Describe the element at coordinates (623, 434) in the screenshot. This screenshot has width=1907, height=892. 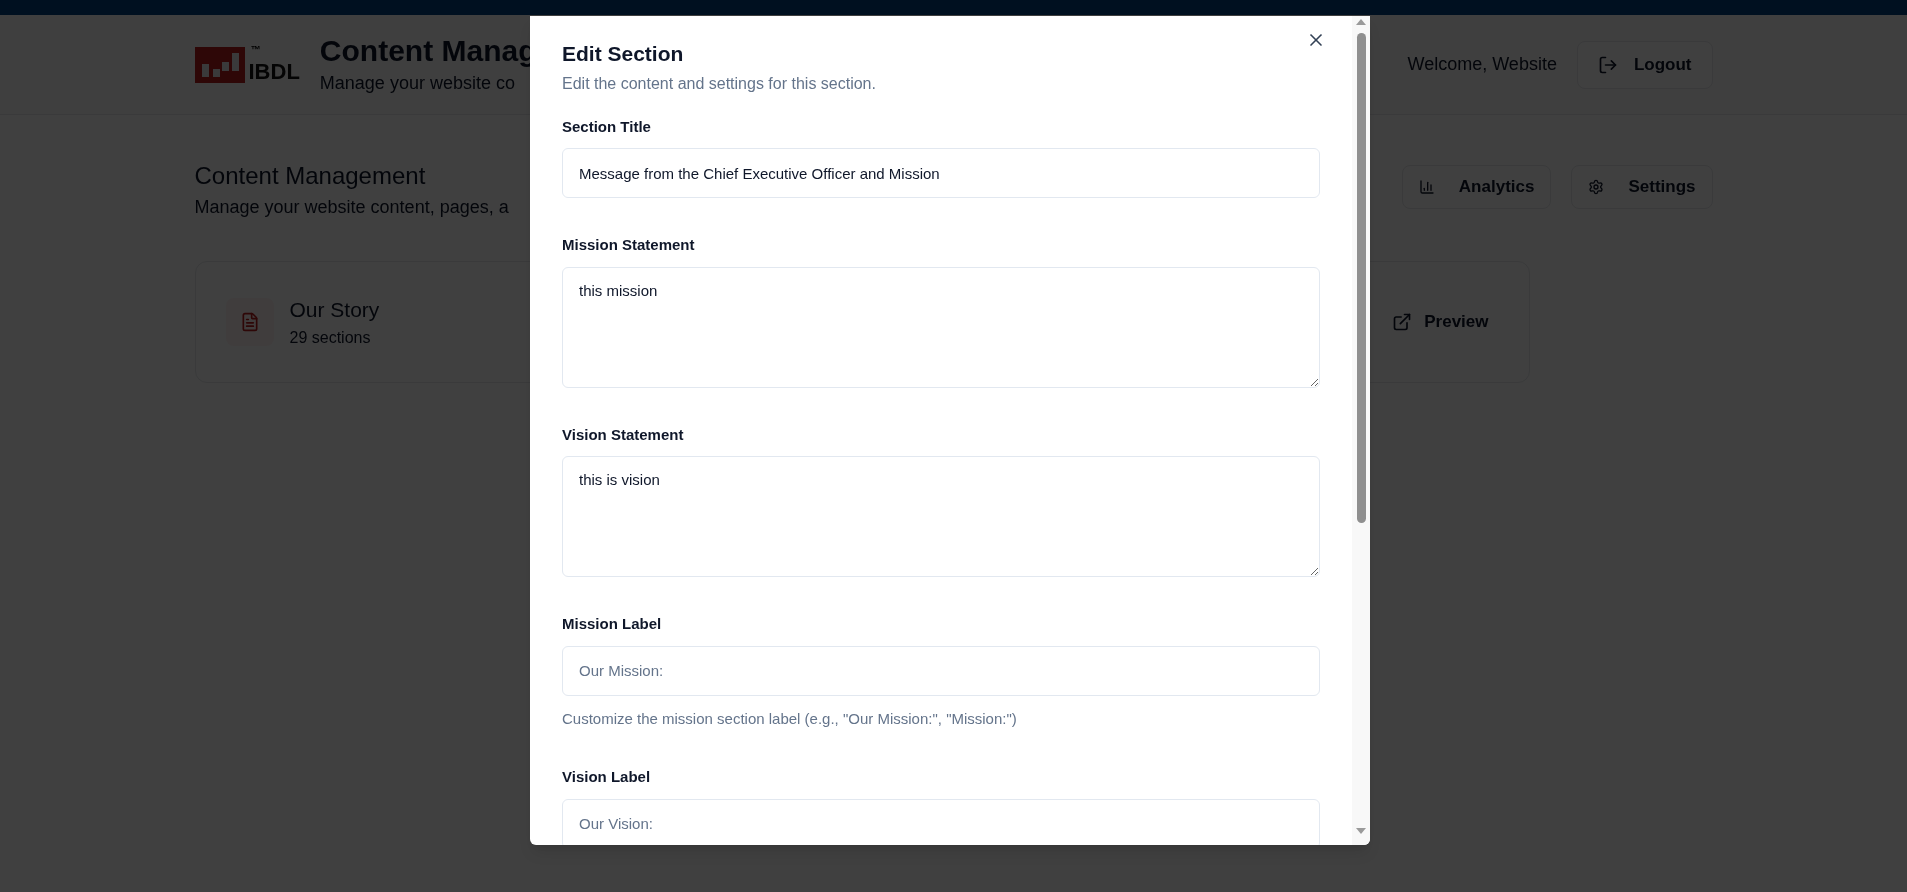
I see `field-label: Vision Statement` at that location.